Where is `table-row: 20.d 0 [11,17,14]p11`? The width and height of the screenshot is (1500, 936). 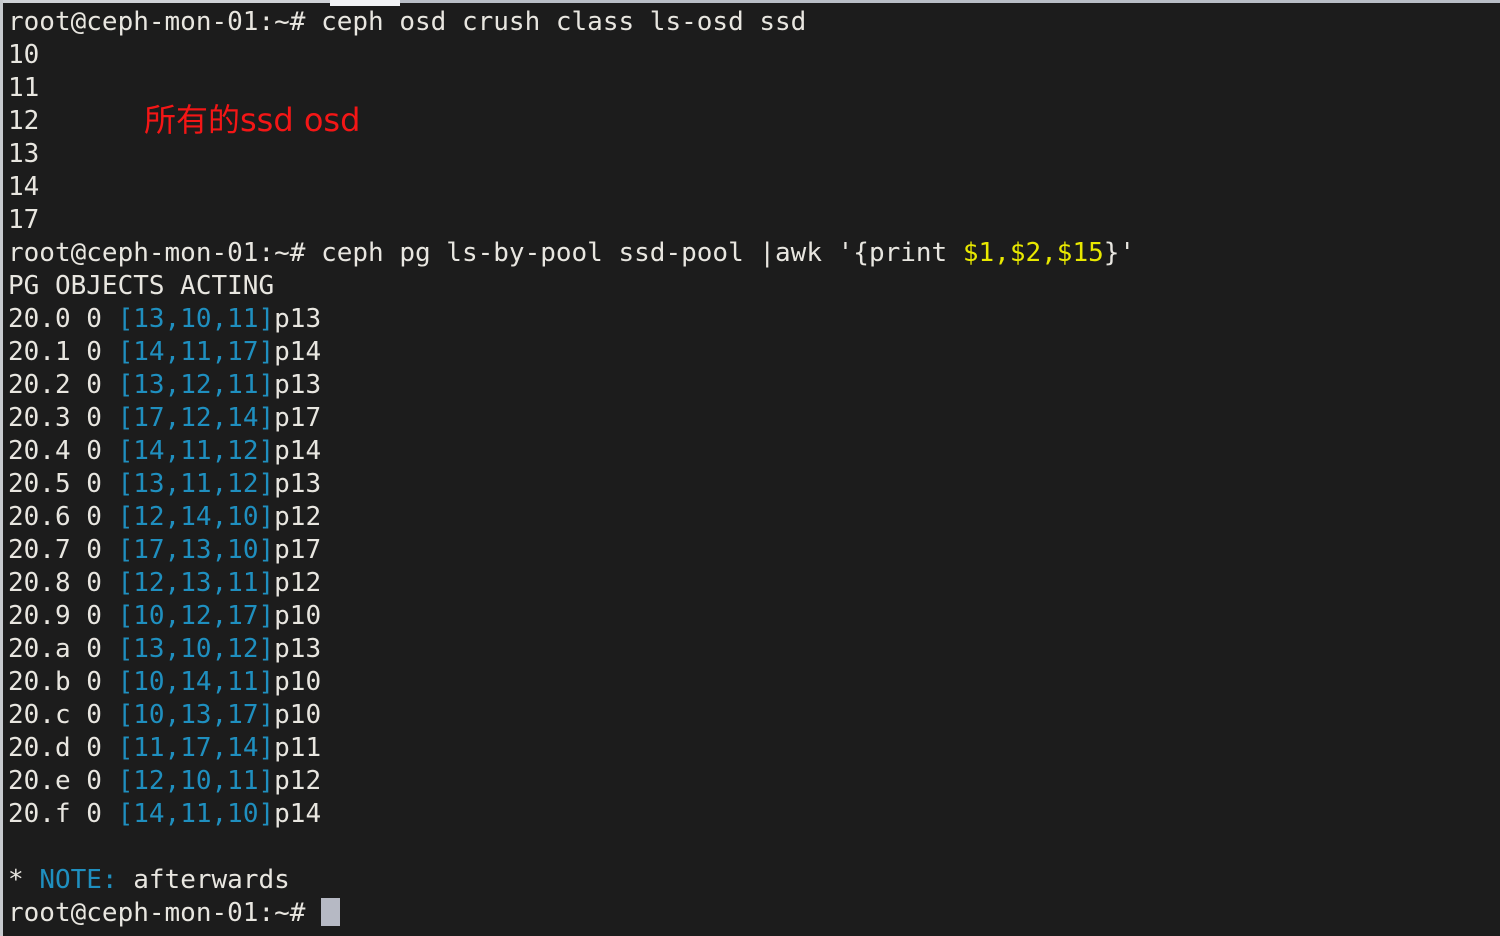
table-row: 20.d 0 [11,17,14]p11 is located at coordinates (750, 748).